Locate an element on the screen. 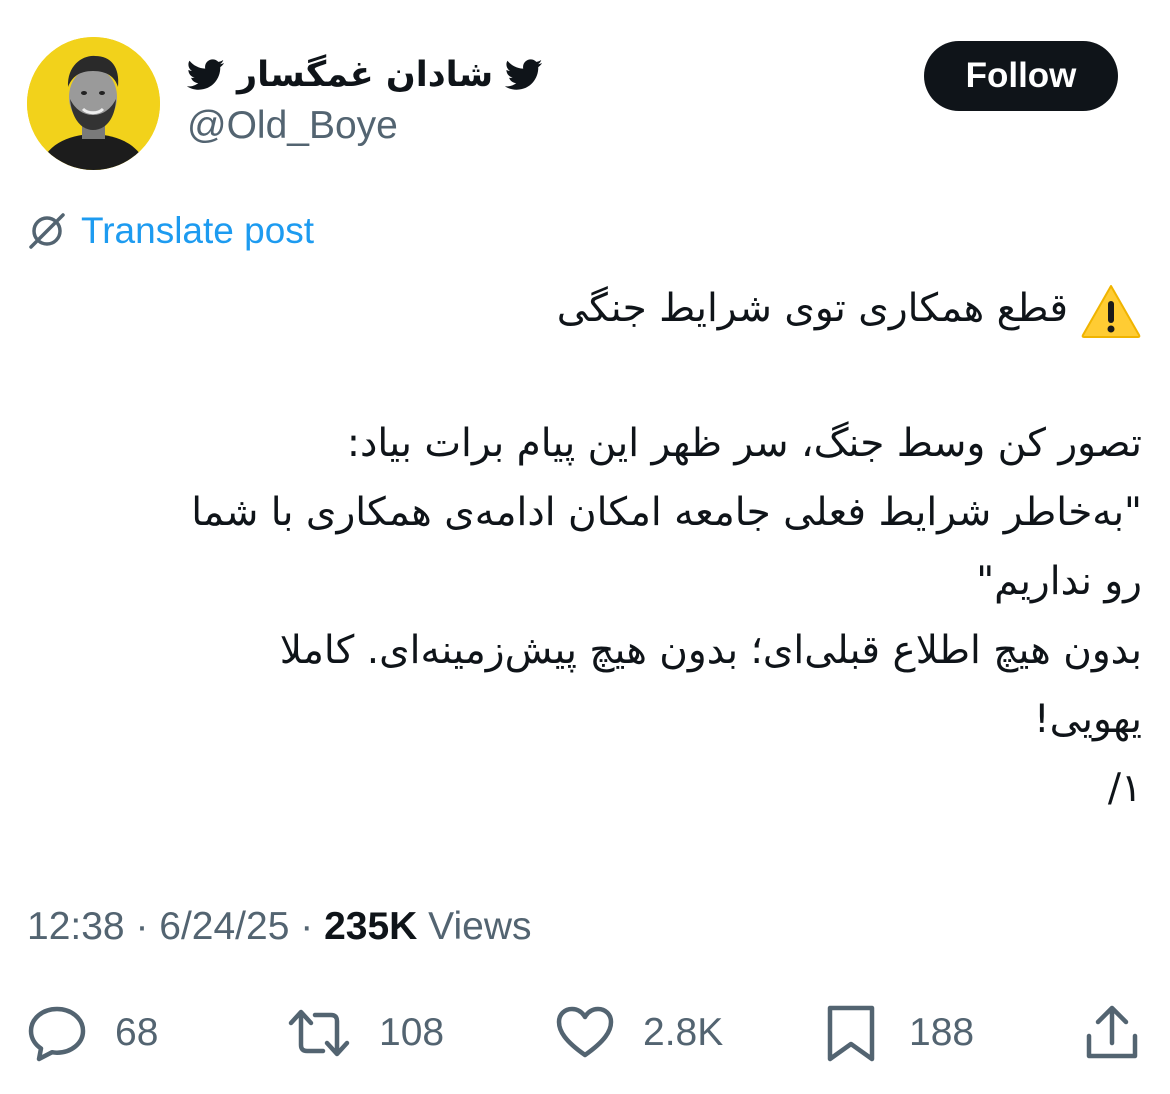 The width and height of the screenshot is (1170, 1094). post-line-1: قطع همکاری توی شرایط جنگی is located at coordinates (583, 309).